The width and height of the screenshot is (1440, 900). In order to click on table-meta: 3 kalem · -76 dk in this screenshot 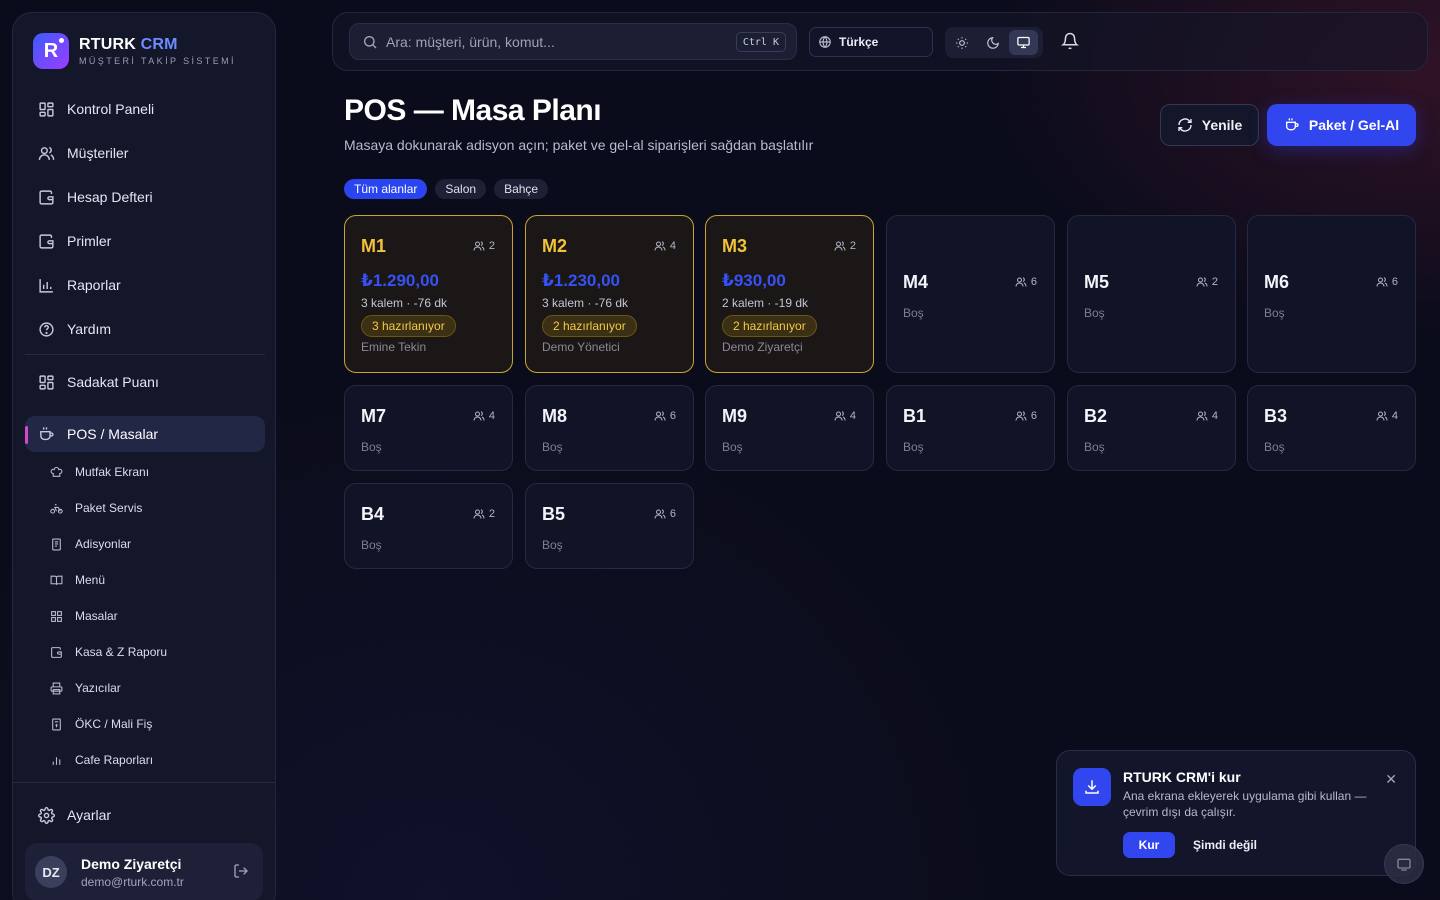, I will do `click(585, 303)`.